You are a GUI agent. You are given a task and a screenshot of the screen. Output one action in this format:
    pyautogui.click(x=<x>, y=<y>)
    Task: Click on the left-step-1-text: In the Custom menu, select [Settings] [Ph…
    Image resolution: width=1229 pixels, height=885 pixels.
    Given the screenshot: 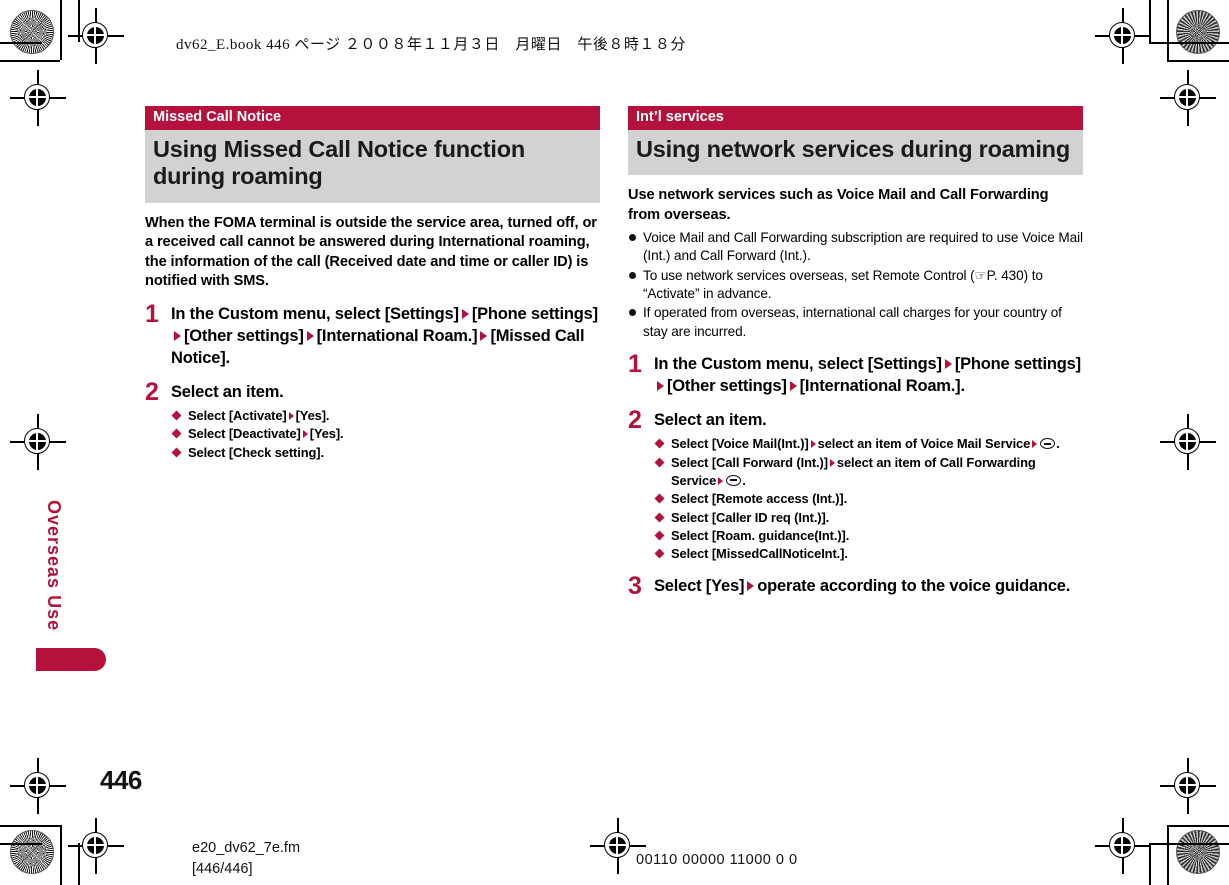 What is the action you would take?
    pyautogui.click(x=385, y=336)
    